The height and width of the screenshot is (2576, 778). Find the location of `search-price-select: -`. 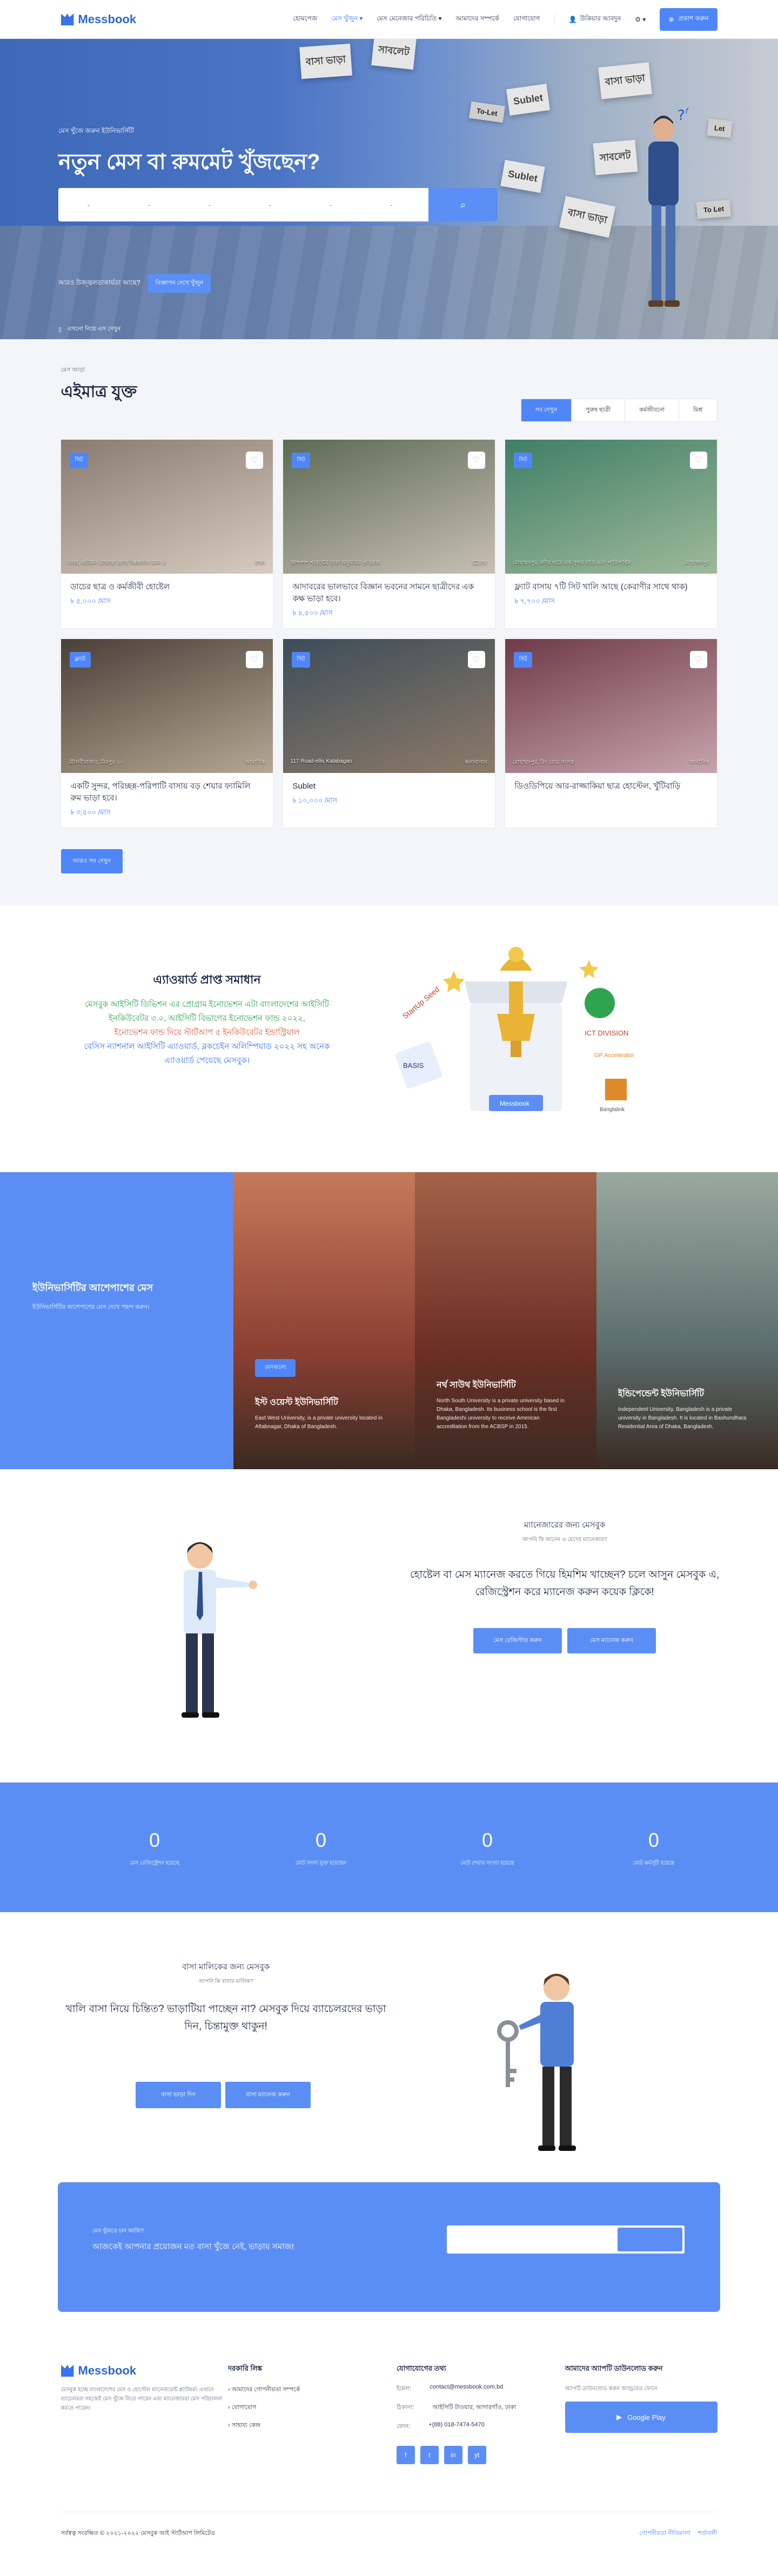

search-price-select: - is located at coordinates (391, 205).